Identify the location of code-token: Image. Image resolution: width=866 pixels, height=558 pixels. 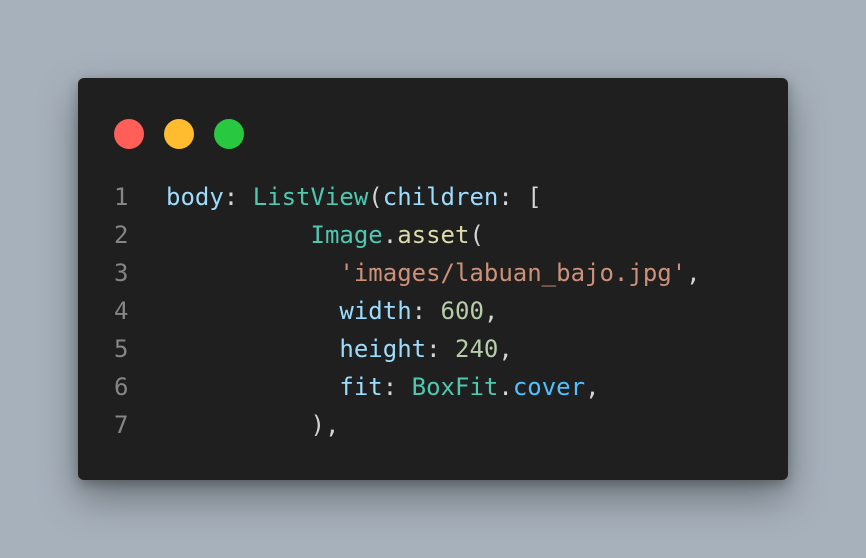
(346, 235).